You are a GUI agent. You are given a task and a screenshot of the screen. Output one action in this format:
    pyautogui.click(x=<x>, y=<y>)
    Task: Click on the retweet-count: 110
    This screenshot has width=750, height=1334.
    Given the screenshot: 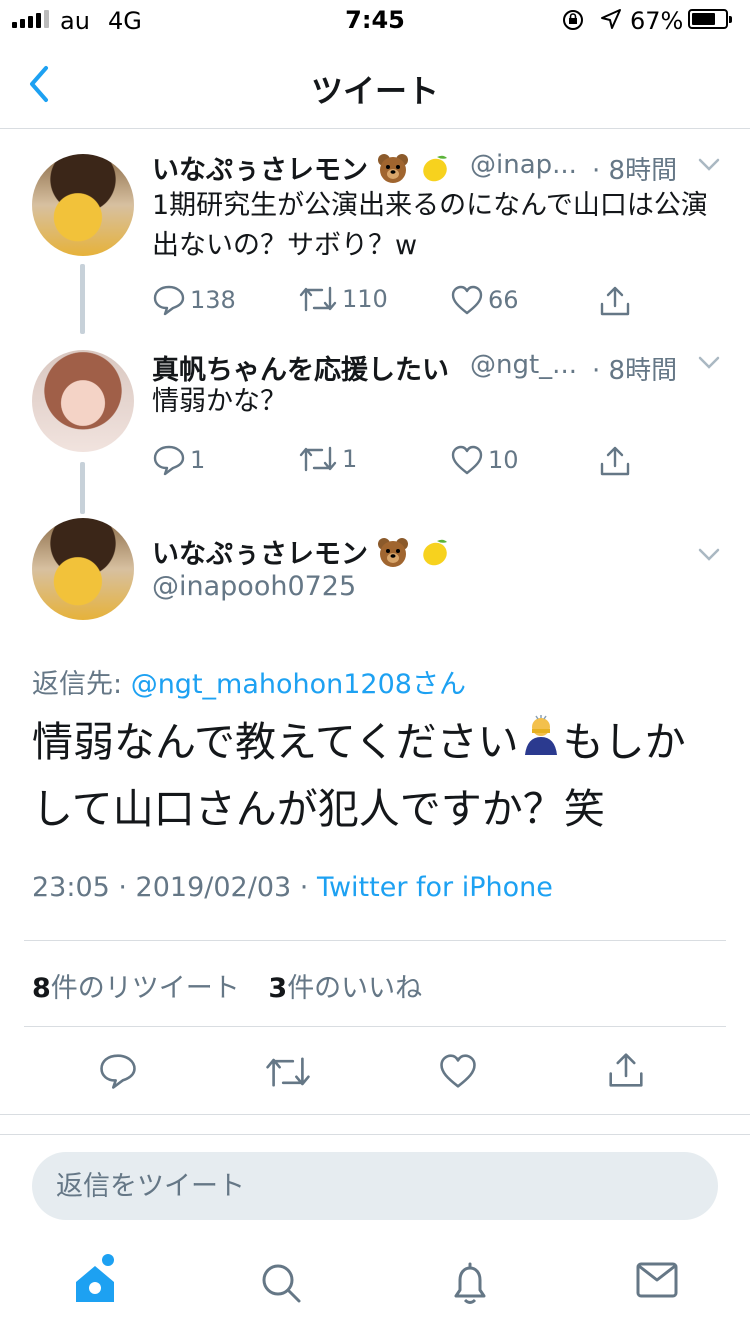 What is the action you would take?
    pyautogui.click(x=365, y=299)
    